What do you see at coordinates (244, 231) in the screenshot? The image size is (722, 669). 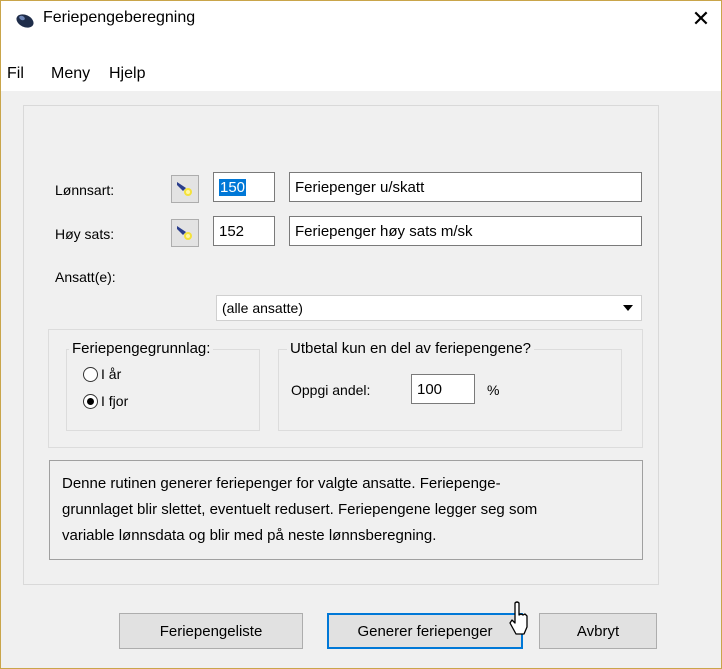 I see `hoy-sats-code-input: 152` at bounding box center [244, 231].